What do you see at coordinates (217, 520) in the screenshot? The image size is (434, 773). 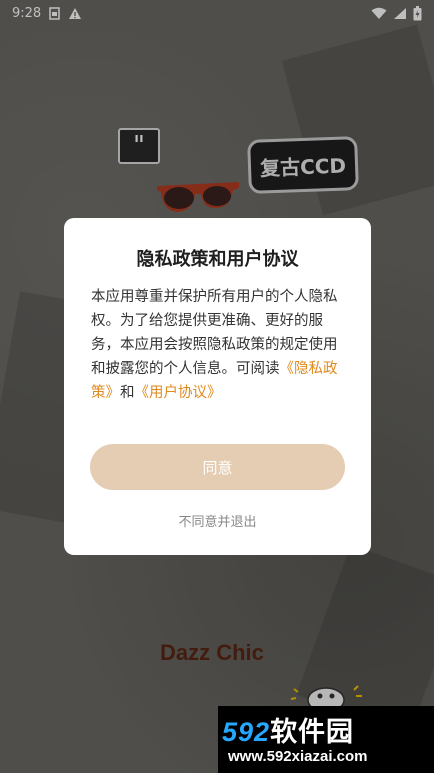 I see `disagree-exit-link: 不同意并退出` at bounding box center [217, 520].